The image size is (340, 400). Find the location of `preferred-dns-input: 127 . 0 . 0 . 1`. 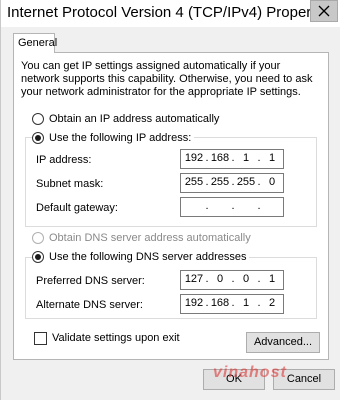

preferred-dns-input: 127 . 0 . 0 . 1 is located at coordinates (232, 280).